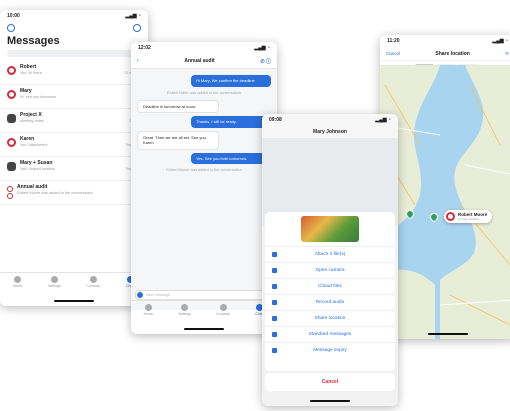 The width and height of the screenshot is (510, 411). What do you see at coordinates (330, 302) in the screenshot?
I see `sheet-item-record-audio: Record audio` at bounding box center [330, 302].